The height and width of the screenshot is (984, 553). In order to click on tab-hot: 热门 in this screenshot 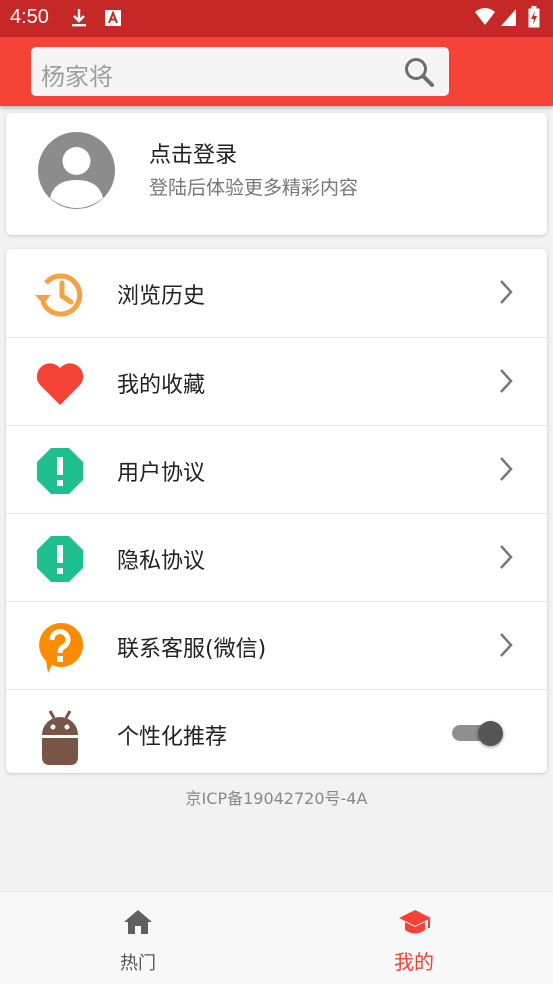, I will do `click(138, 938)`.